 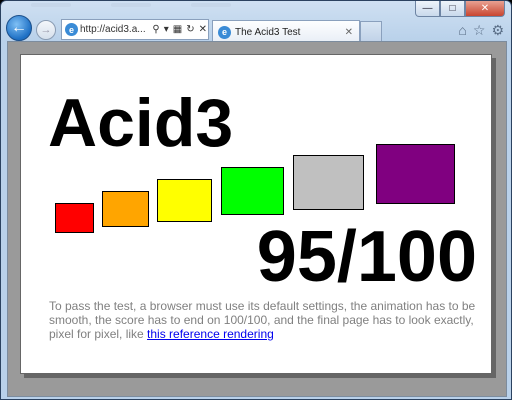 What do you see at coordinates (155, 29) in the screenshot?
I see `search-icon: ⚲` at bounding box center [155, 29].